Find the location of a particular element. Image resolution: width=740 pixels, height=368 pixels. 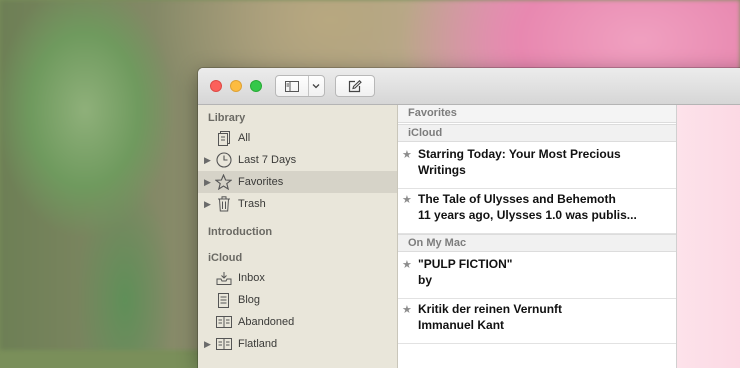

trash-icon is located at coordinates (223, 204).